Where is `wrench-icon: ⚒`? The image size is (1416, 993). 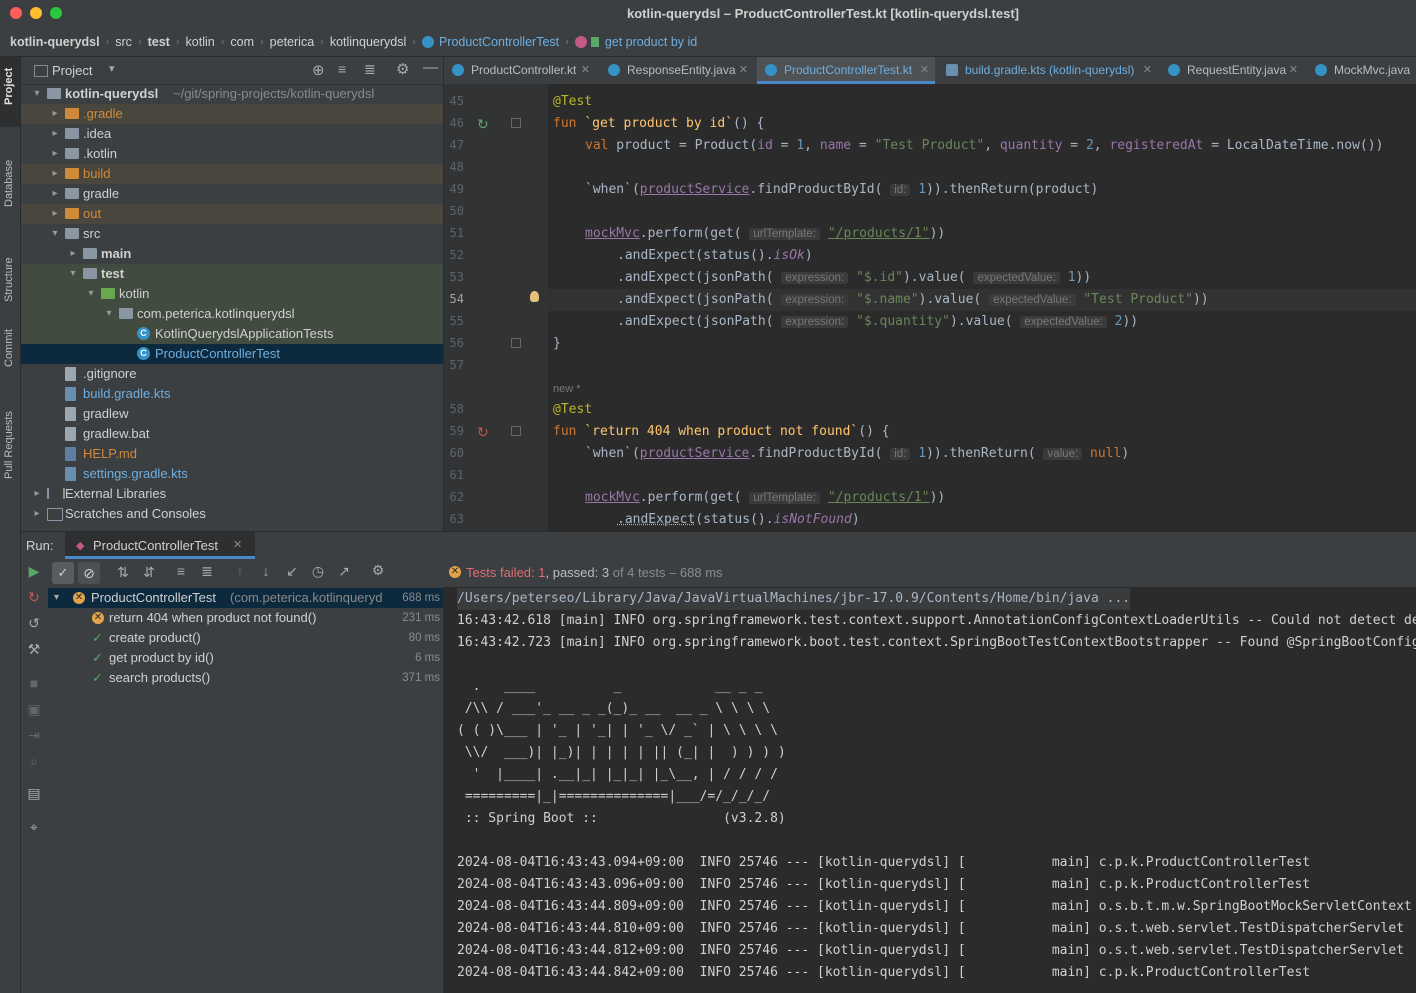 wrench-icon: ⚒ is located at coordinates (34, 649).